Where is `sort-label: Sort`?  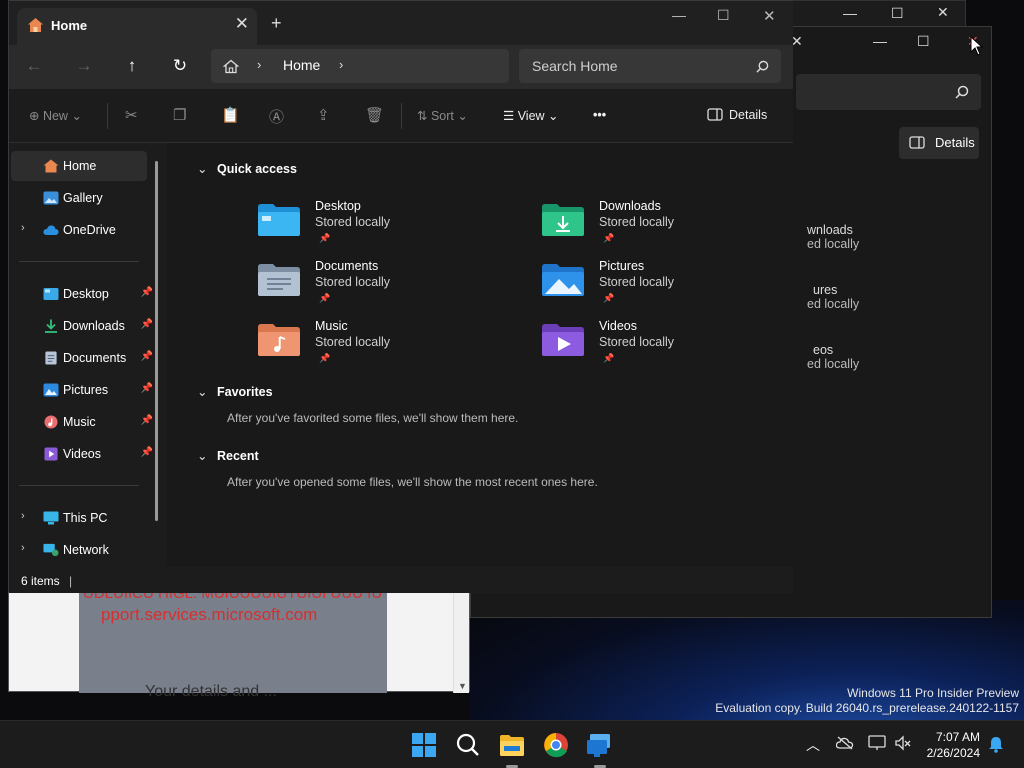
sort-label: Sort is located at coordinates (442, 116).